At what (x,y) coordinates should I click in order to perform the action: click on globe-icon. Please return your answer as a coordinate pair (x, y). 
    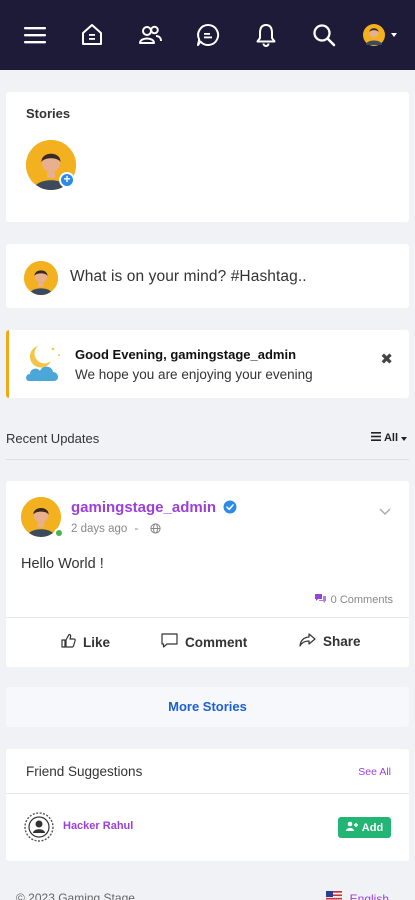
    Looking at the image, I should click on (155, 530).